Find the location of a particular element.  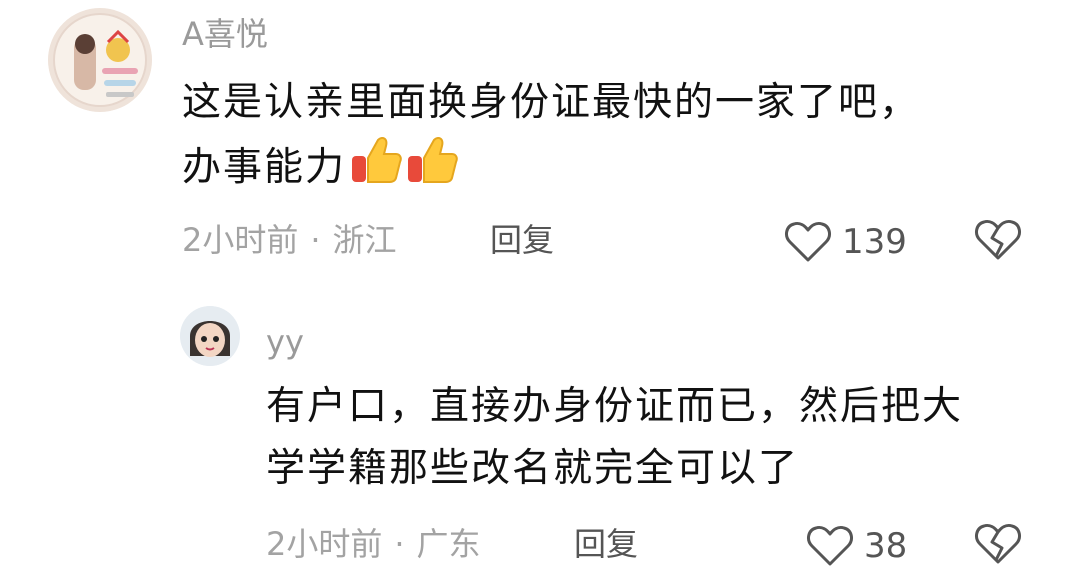

username: A喜悦 is located at coordinates (225, 34).